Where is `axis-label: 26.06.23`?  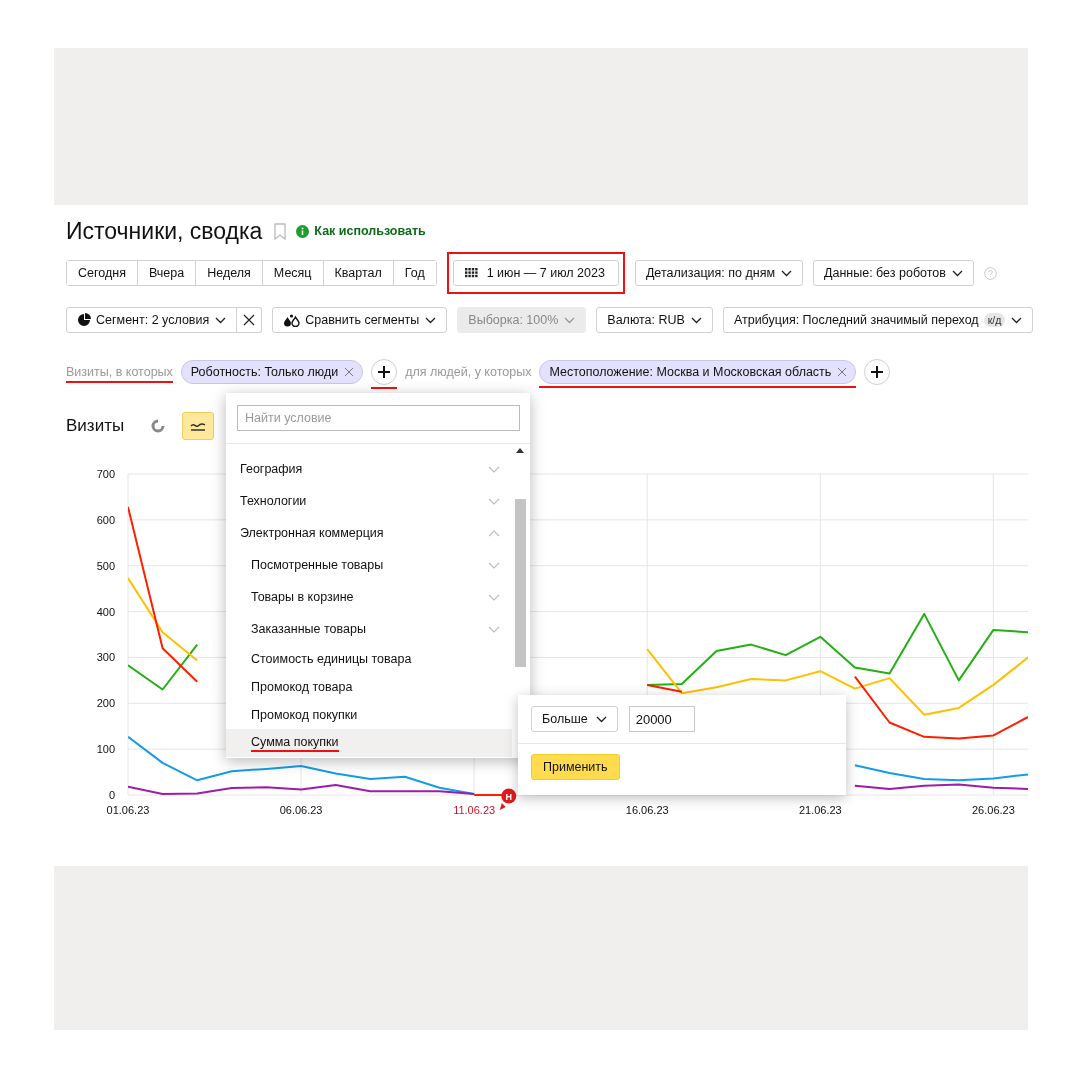 axis-label: 26.06.23 is located at coordinates (993, 810).